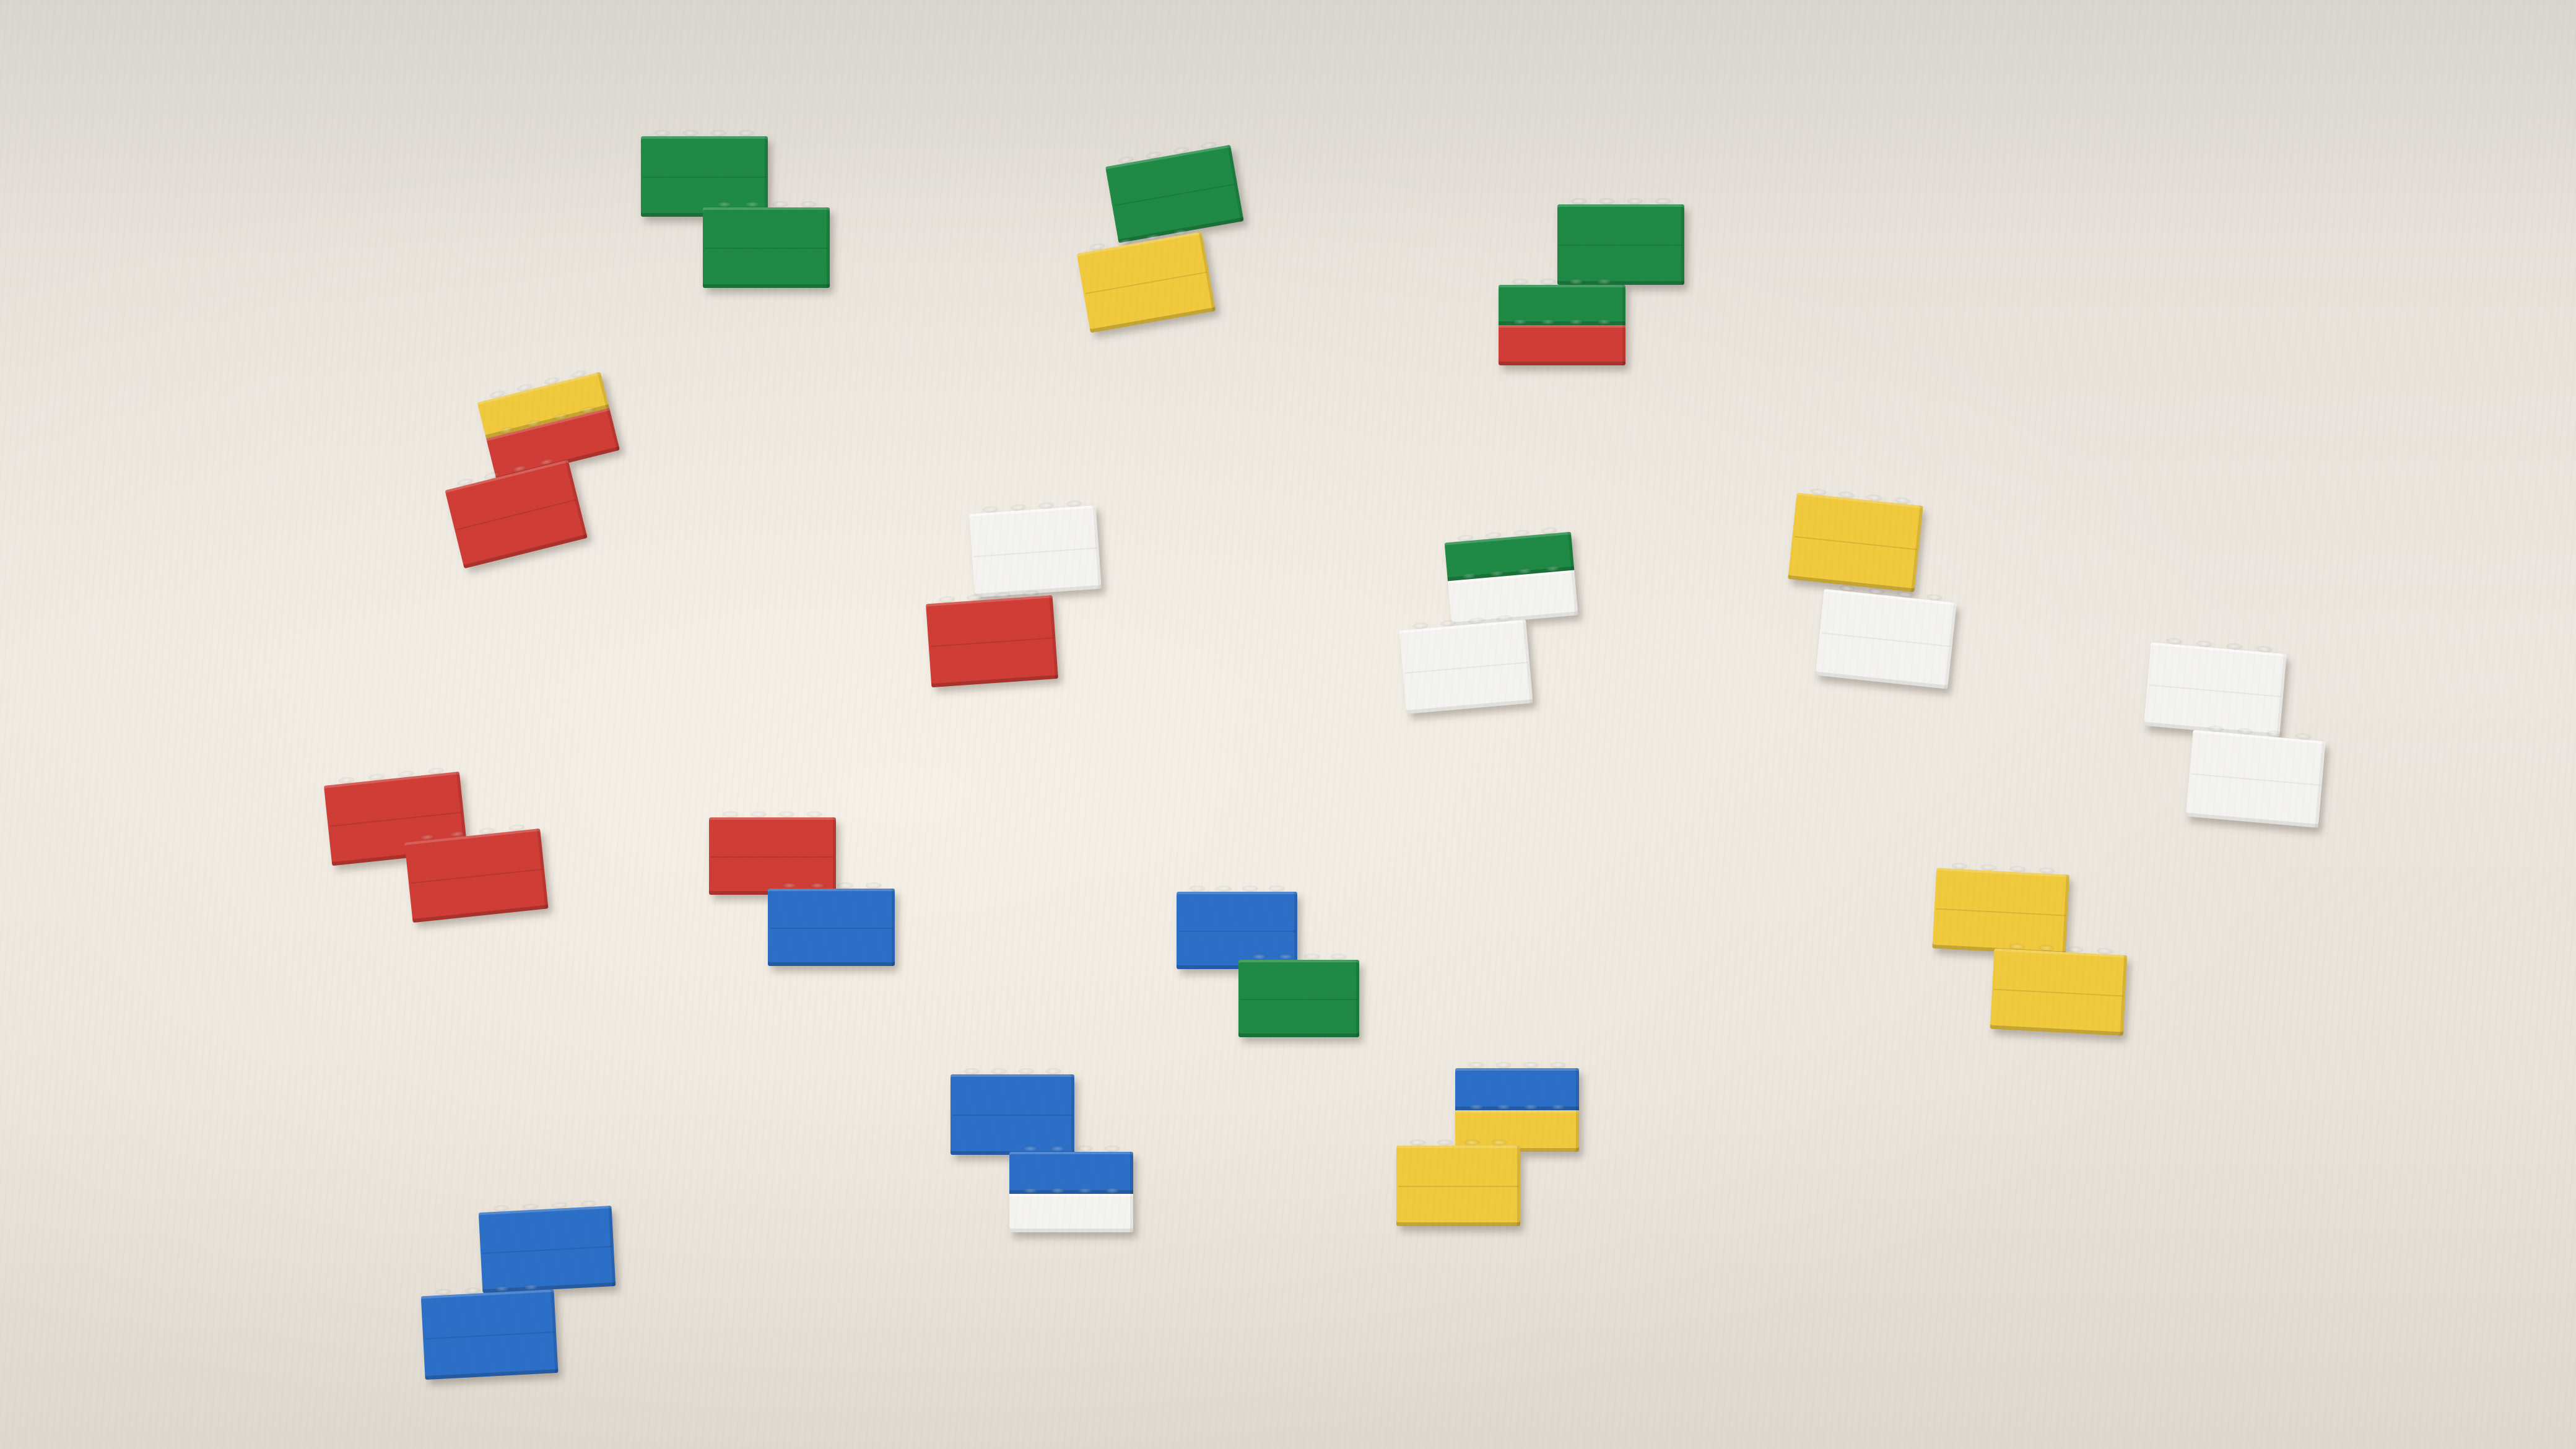  Describe the element at coordinates (1591, 281) in the screenshot. I see `green-red-s-piece` at that location.